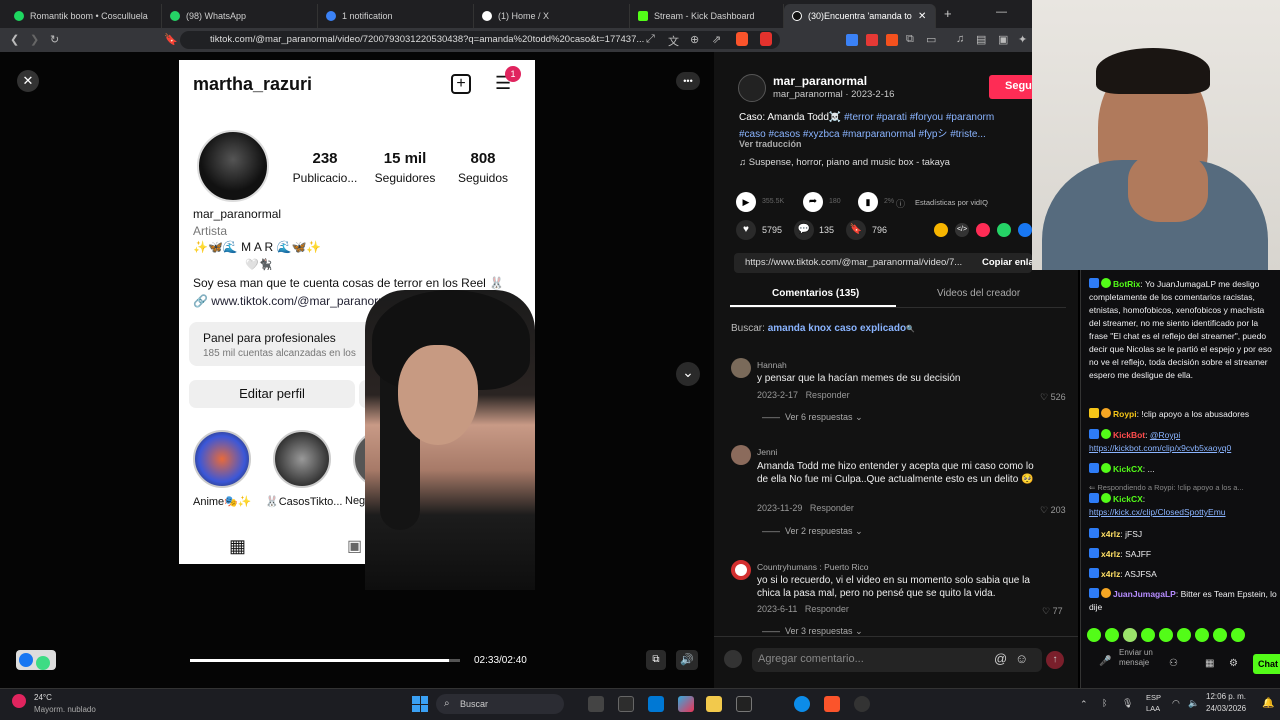 This screenshot has width=1280, height=720. What do you see at coordinates (1127, 703) in the screenshot?
I see `tray-mic-icon: 🎙` at bounding box center [1127, 703].